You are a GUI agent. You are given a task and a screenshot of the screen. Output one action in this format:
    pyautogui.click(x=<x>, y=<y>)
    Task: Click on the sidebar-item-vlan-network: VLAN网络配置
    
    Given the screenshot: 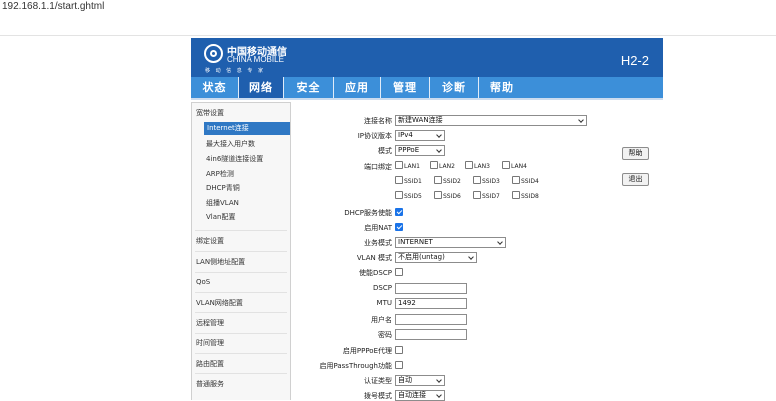 What is the action you would take?
    pyautogui.click(x=219, y=303)
    